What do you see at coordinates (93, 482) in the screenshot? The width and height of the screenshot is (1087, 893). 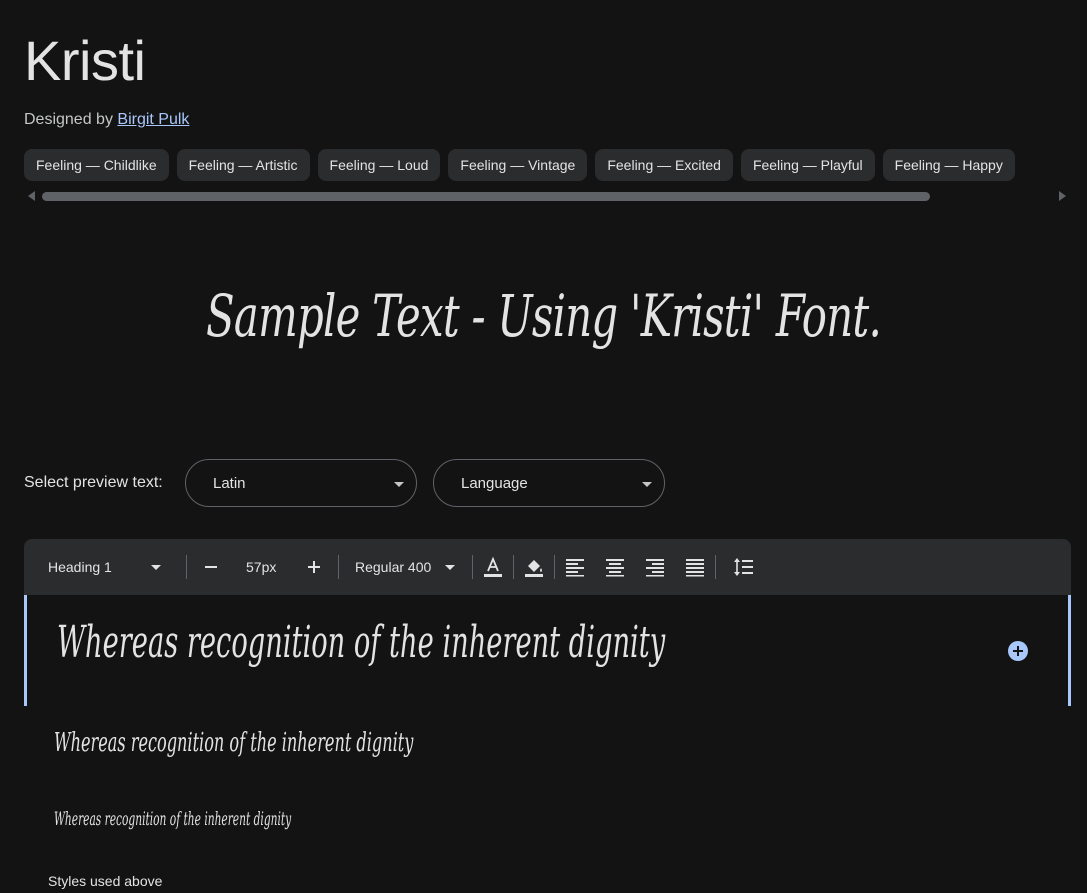 I see `preview-text-label: Select preview text:` at bounding box center [93, 482].